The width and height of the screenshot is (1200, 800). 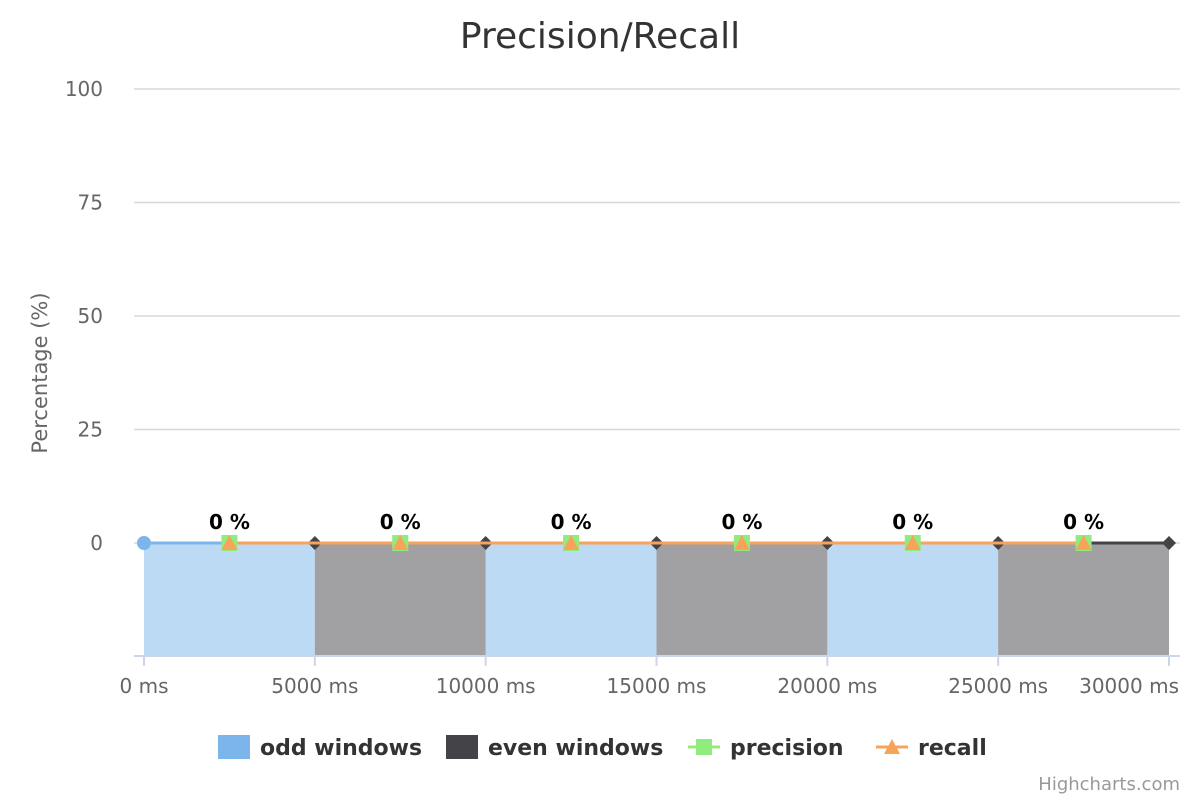 What do you see at coordinates (1109, 784) in the screenshot?
I see `credits-link: Highcharts.com` at bounding box center [1109, 784].